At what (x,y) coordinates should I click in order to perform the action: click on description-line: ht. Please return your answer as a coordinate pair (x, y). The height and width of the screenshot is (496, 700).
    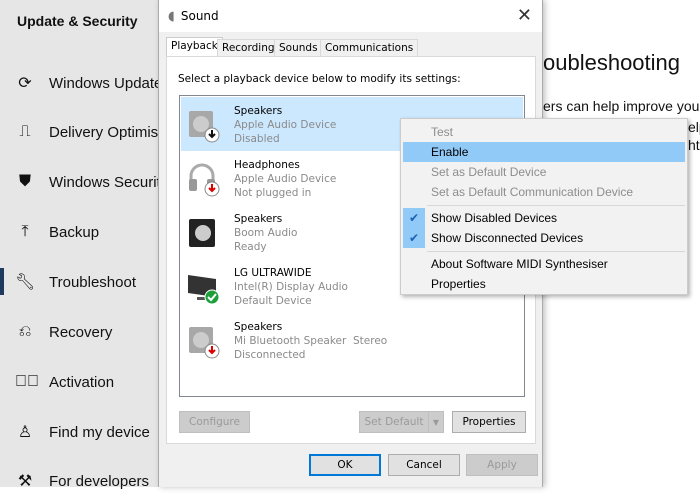
    Looking at the image, I should click on (694, 145).